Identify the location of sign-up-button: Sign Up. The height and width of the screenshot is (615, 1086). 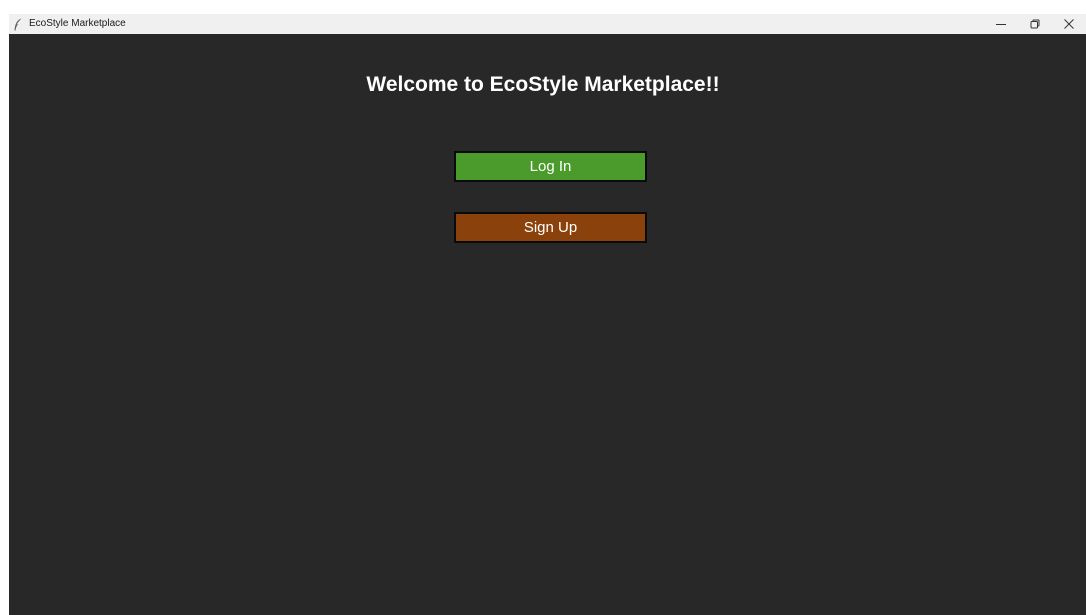
(550, 227).